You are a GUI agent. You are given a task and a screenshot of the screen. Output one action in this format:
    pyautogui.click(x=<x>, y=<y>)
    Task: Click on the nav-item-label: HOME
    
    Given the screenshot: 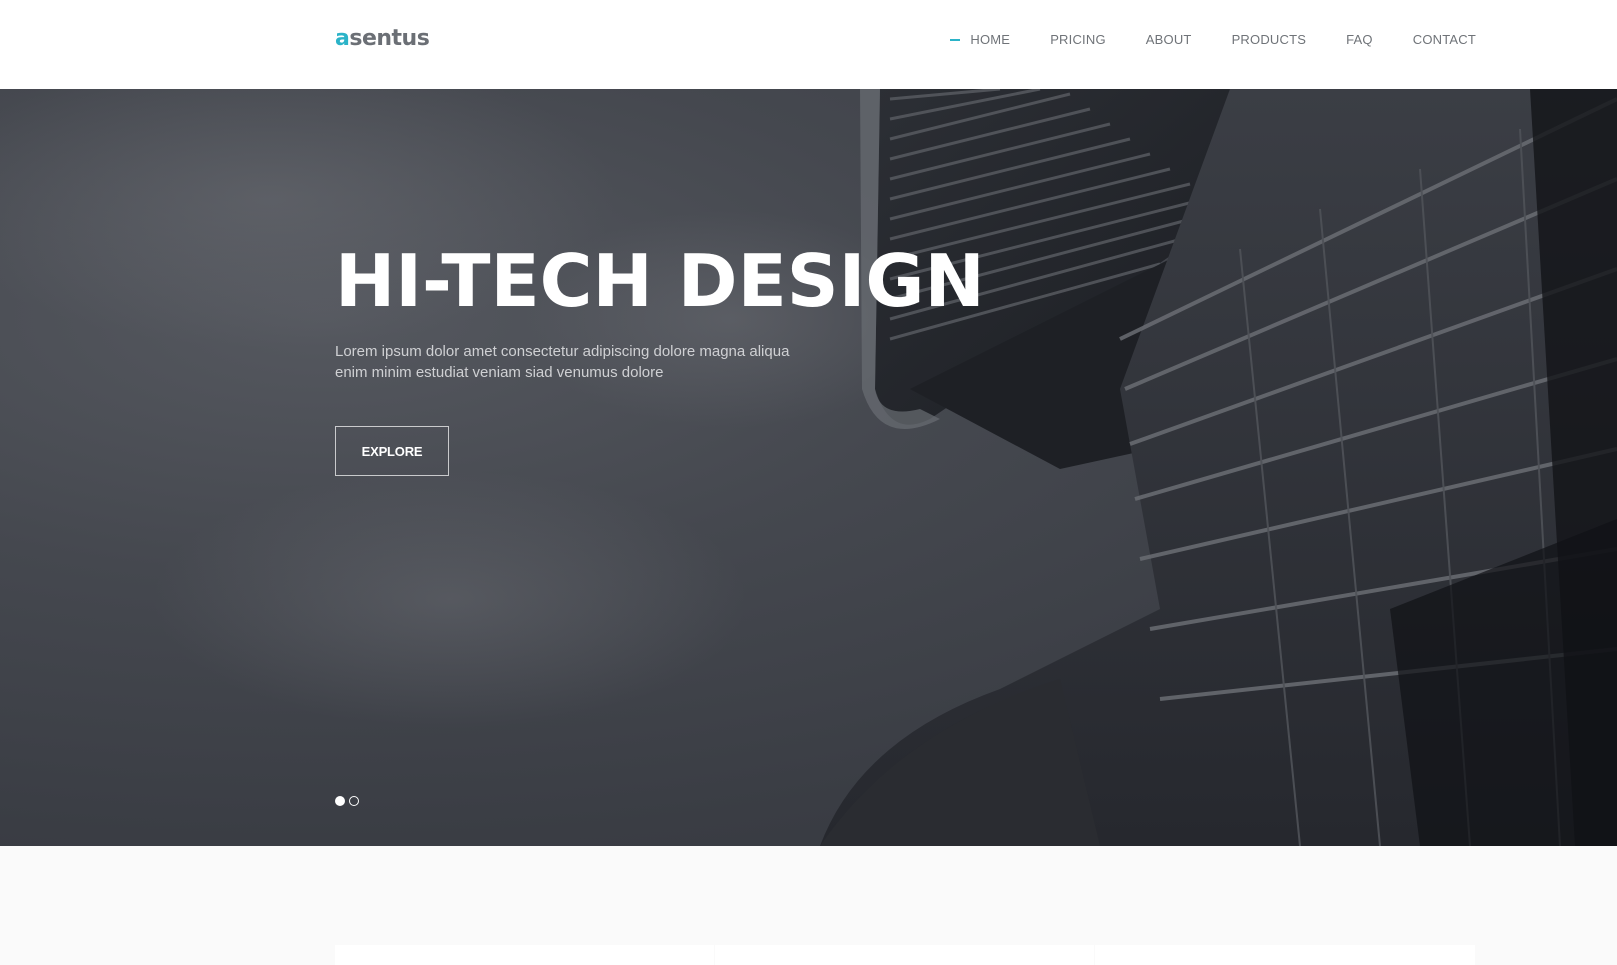 What is the action you would take?
    pyautogui.click(x=990, y=39)
    